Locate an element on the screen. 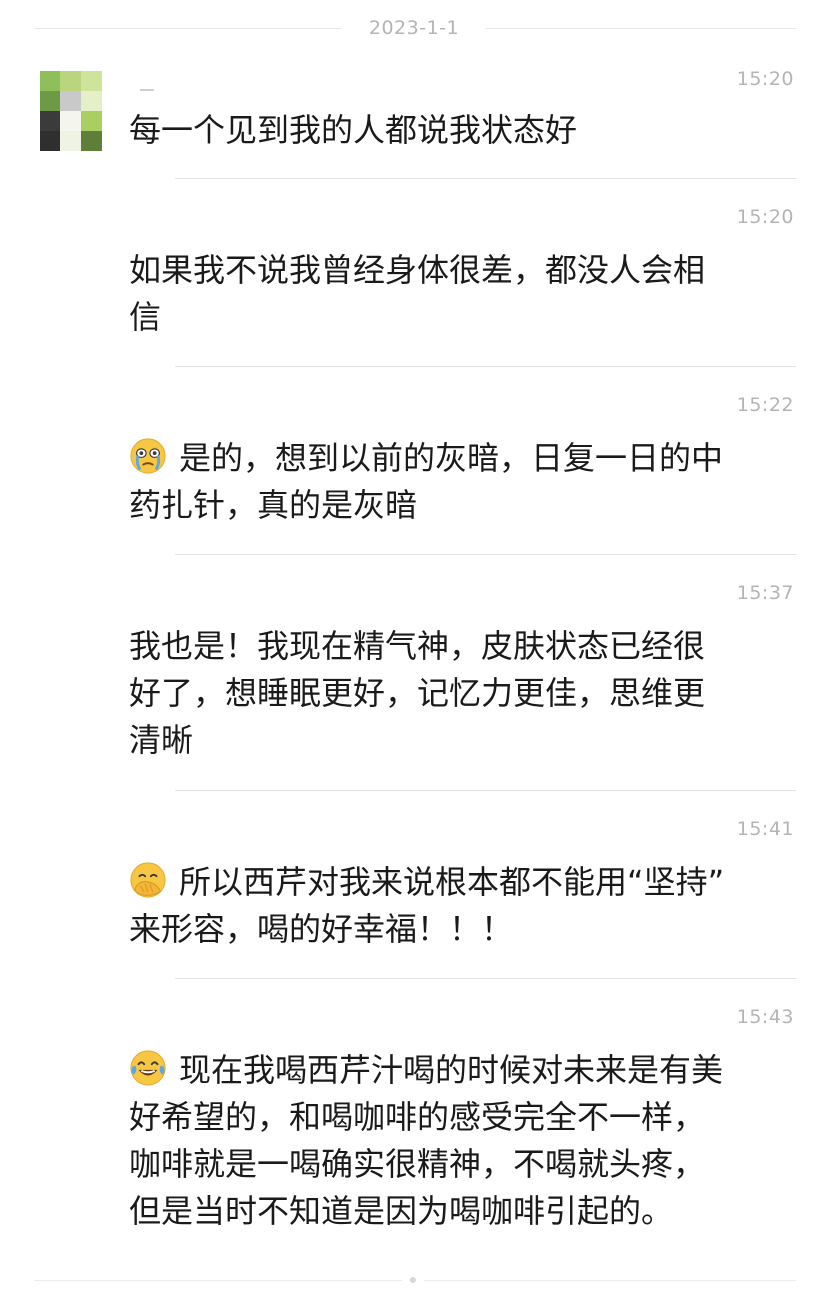  message-item: 15:22 是的，想到以前的灰暗，日复一日的中 药扎针，真的是灰暗 is located at coordinates (414, 465).